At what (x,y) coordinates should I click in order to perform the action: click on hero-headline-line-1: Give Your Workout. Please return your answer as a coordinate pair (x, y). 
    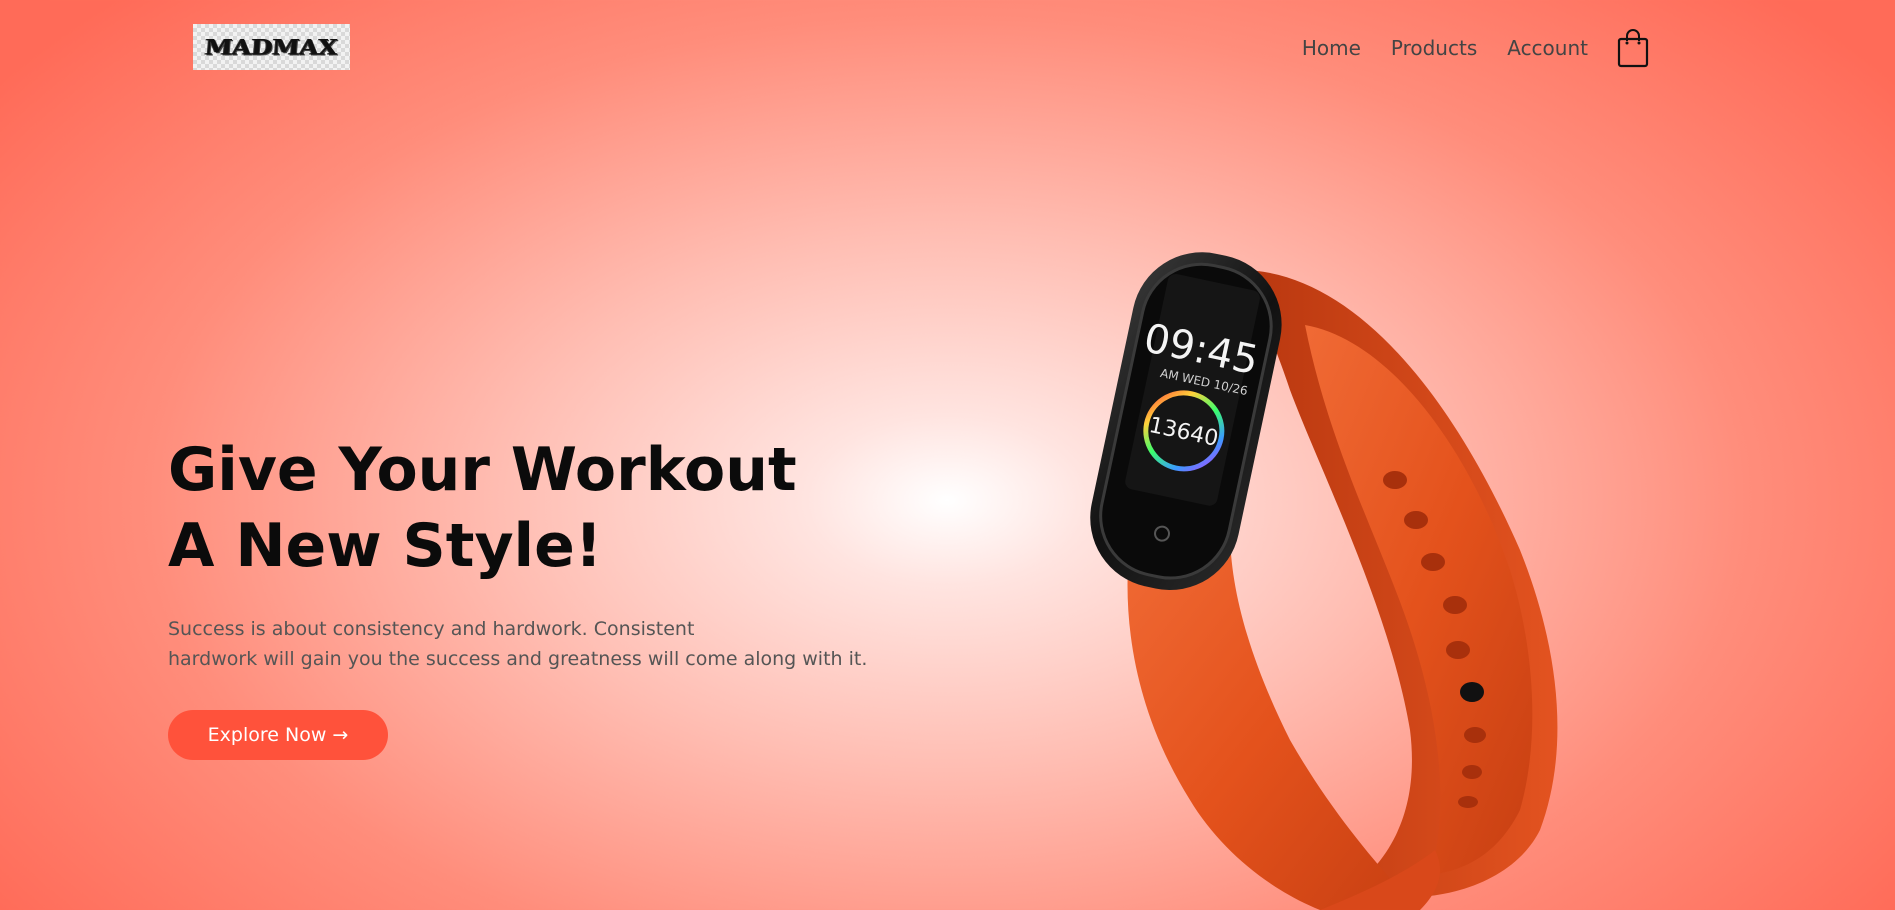
    Looking at the image, I should click on (482, 470).